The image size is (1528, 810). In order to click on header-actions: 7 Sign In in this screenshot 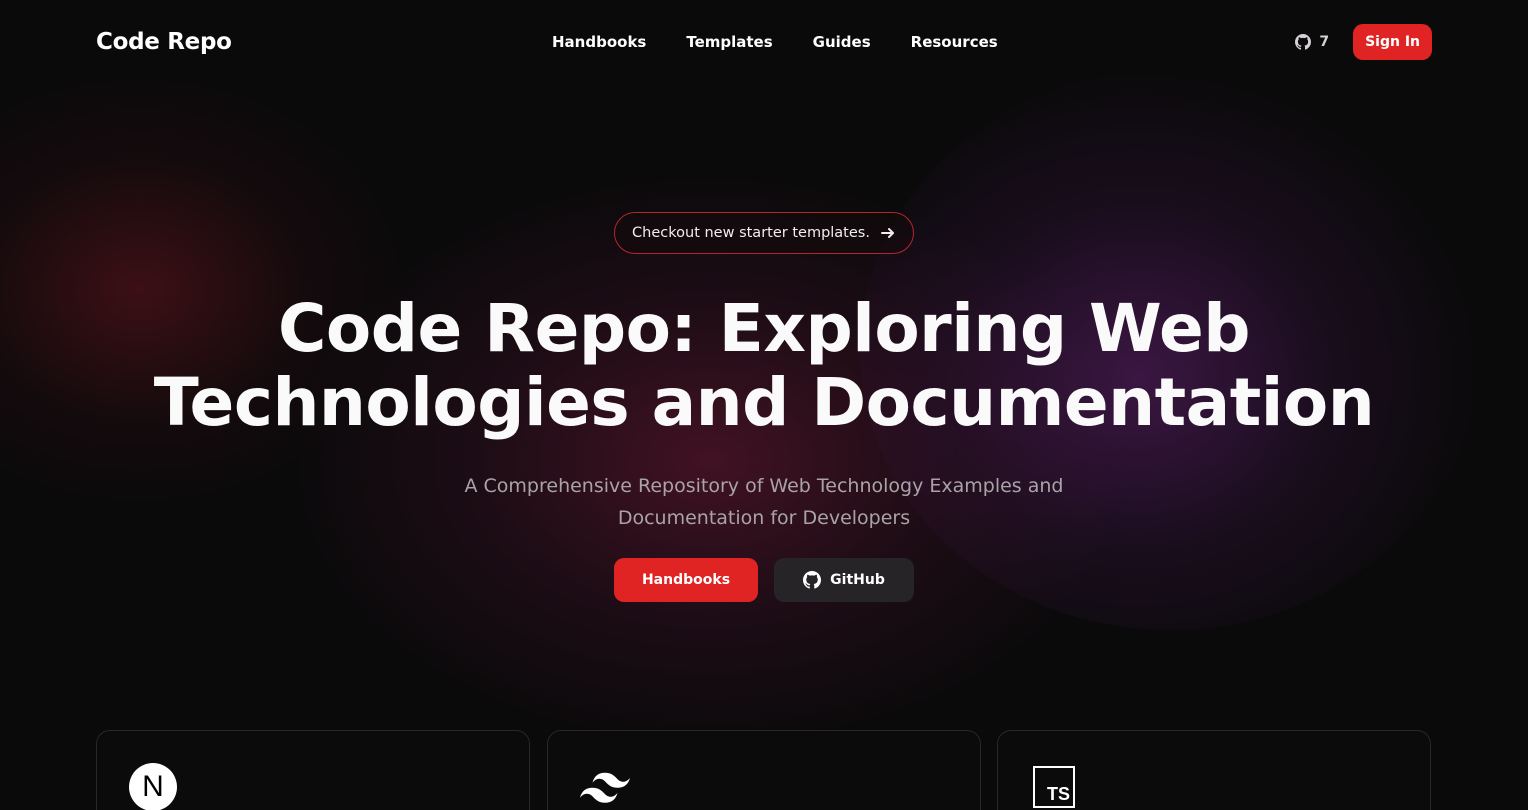, I will do `click(1363, 42)`.